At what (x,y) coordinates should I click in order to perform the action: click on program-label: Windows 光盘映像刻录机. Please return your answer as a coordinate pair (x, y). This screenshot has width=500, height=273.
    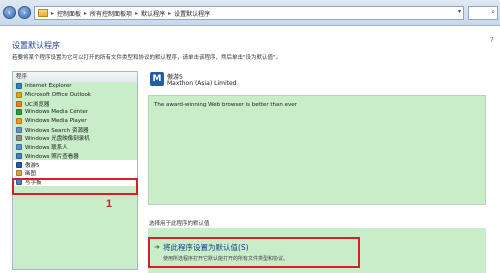
    Looking at the image, I should click on (57, 139).